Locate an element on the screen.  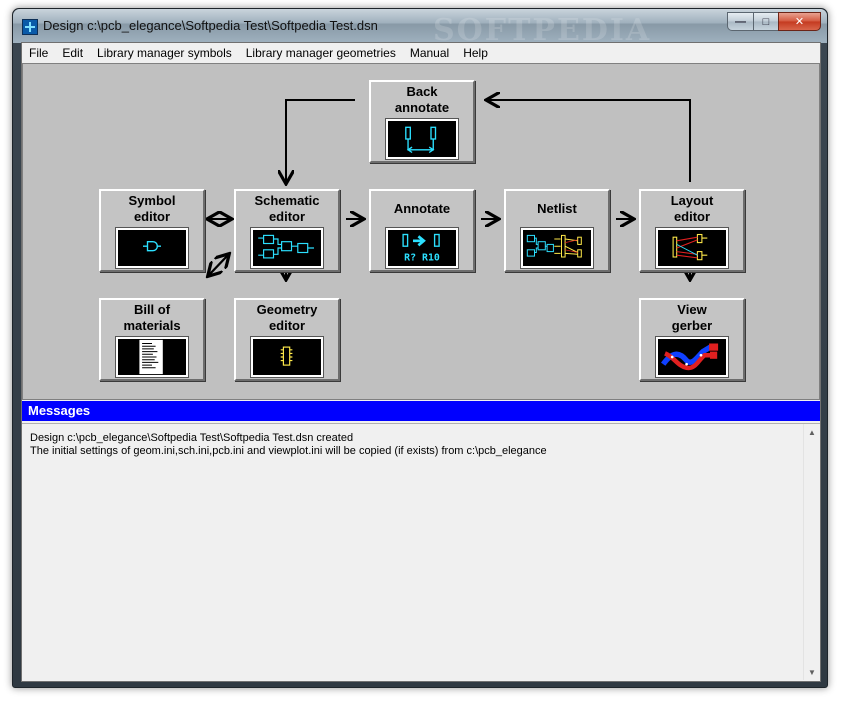
menu-help: Help is located at coordinates (475, 53).